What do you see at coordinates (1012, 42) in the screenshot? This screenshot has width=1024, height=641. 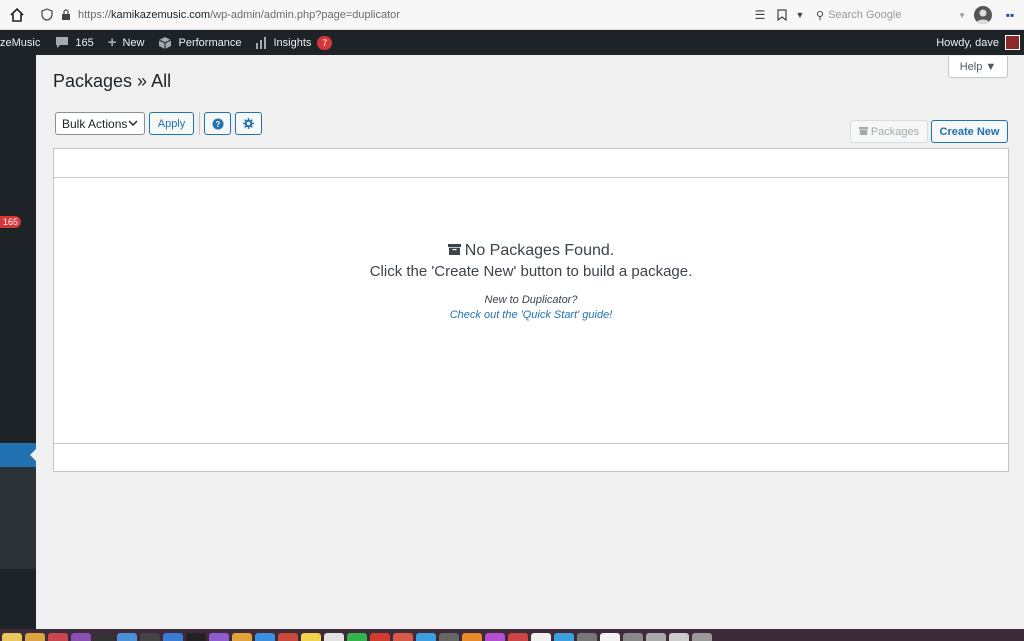 I see `user-avatar` at bounding box center [1012, 42].